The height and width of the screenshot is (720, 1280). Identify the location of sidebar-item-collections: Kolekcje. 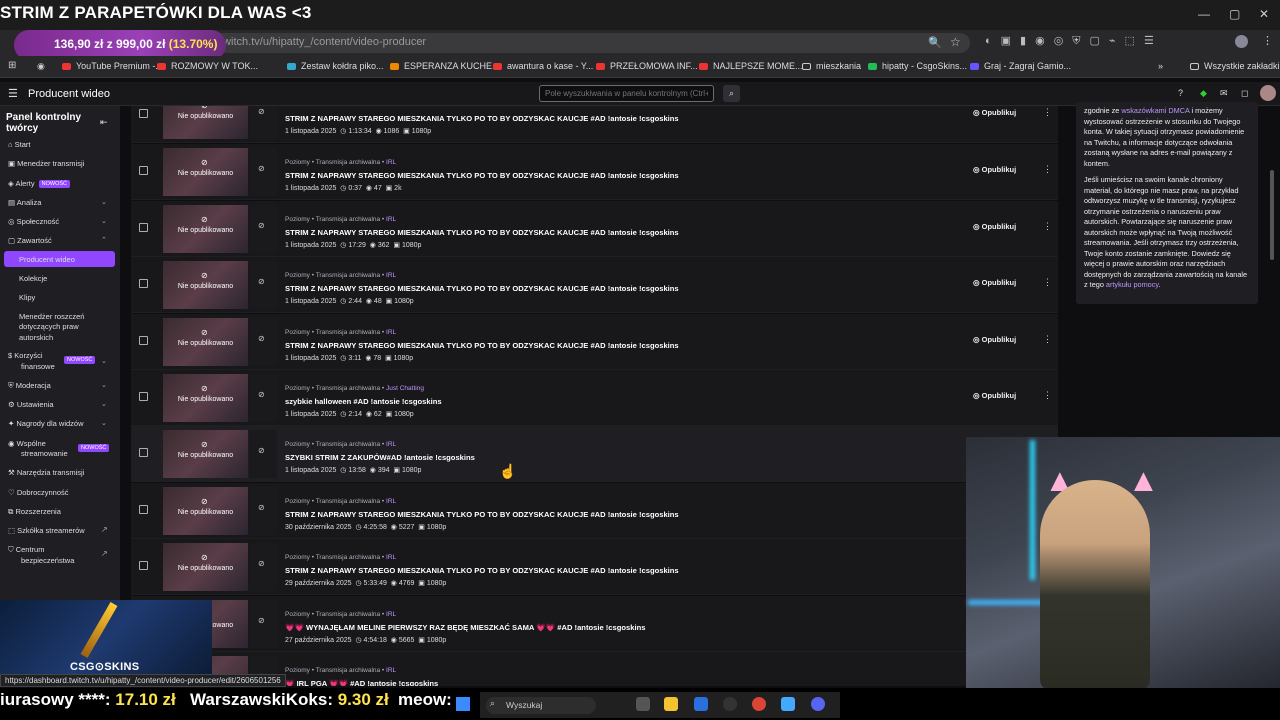
(33, 278).